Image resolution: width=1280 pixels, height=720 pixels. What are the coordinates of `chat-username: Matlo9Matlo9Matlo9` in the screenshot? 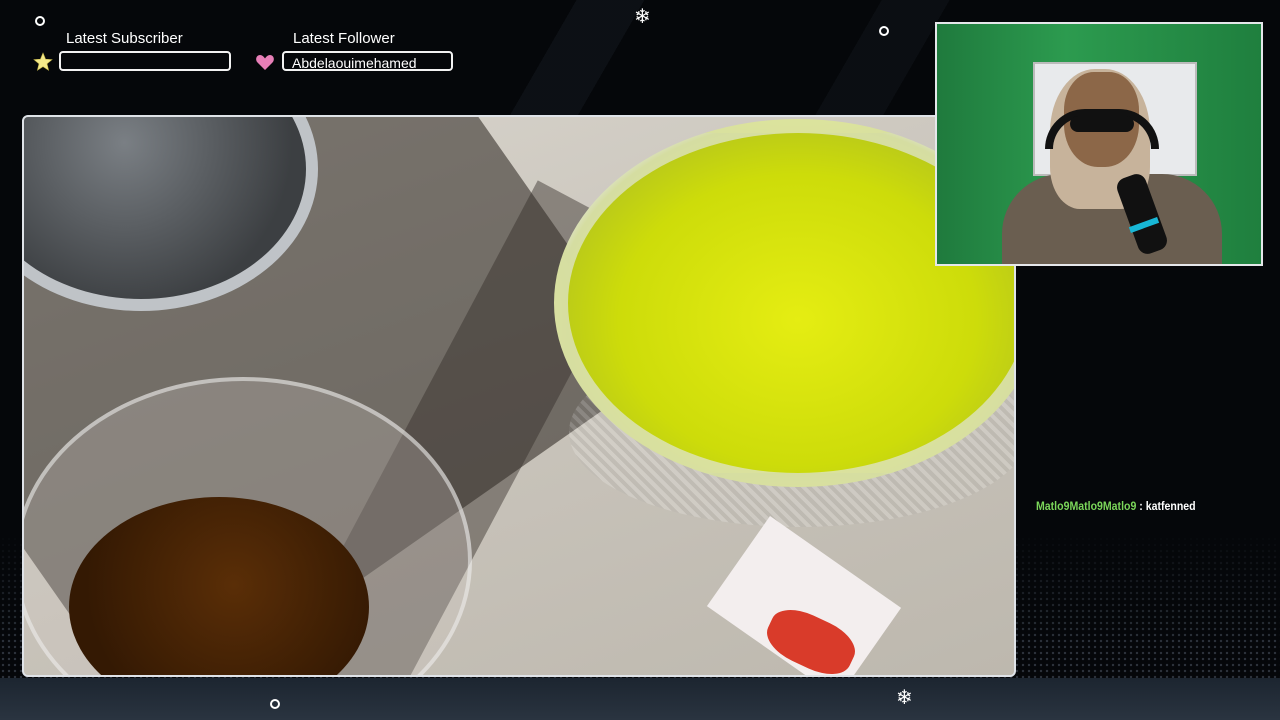 It's located at (1086, 506).